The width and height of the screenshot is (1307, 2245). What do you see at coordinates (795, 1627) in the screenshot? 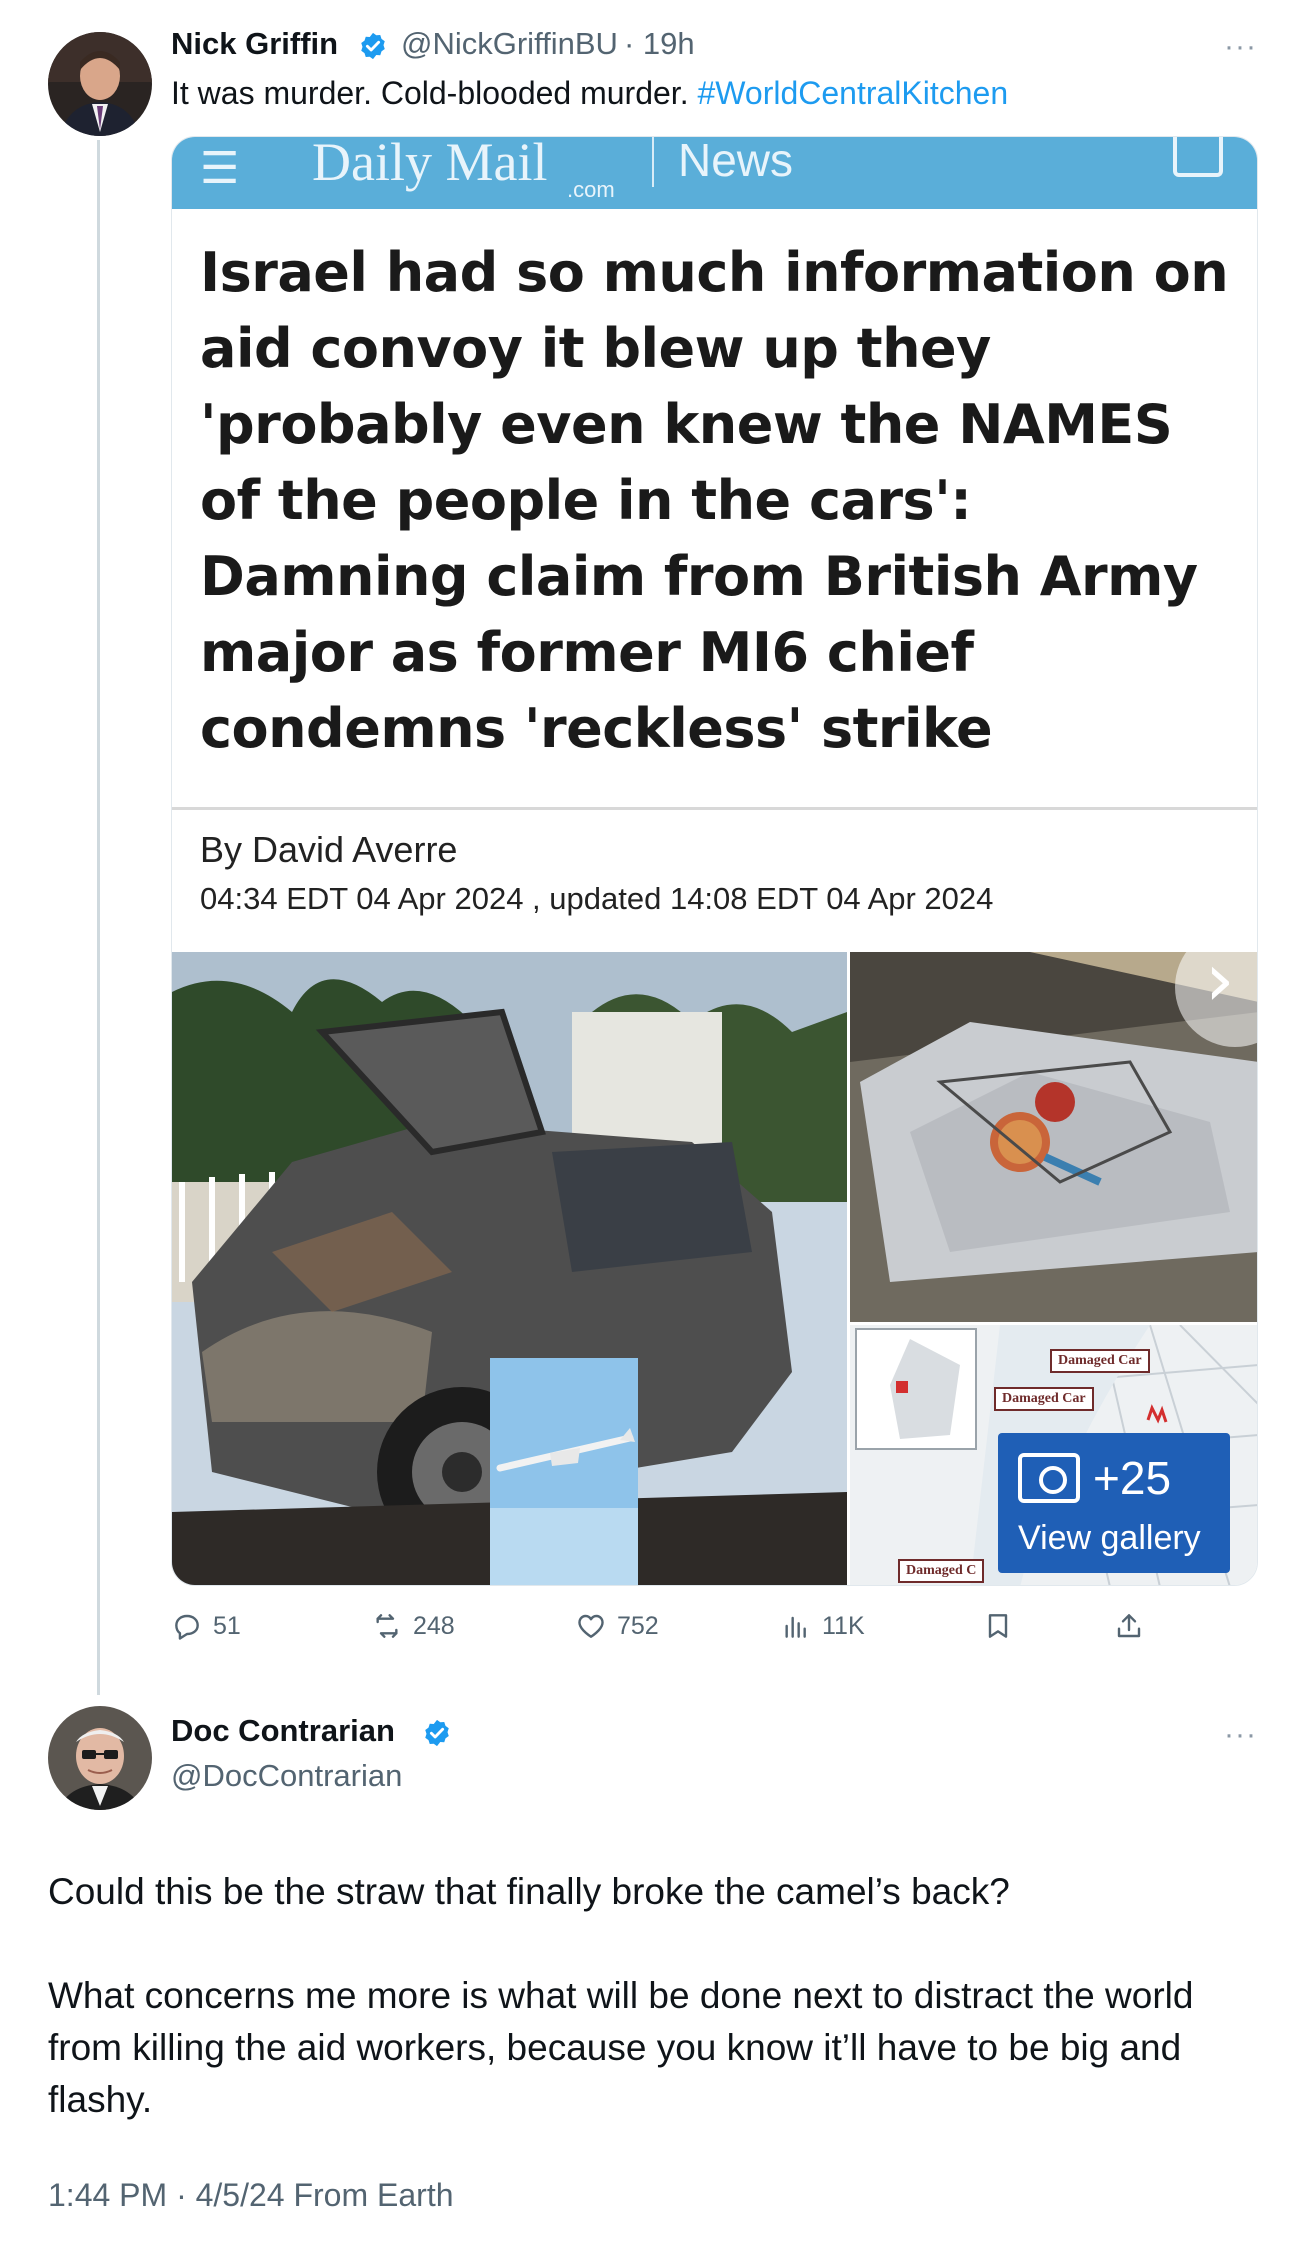
I see `analytics-icon` at bounding box center [795, 1627].